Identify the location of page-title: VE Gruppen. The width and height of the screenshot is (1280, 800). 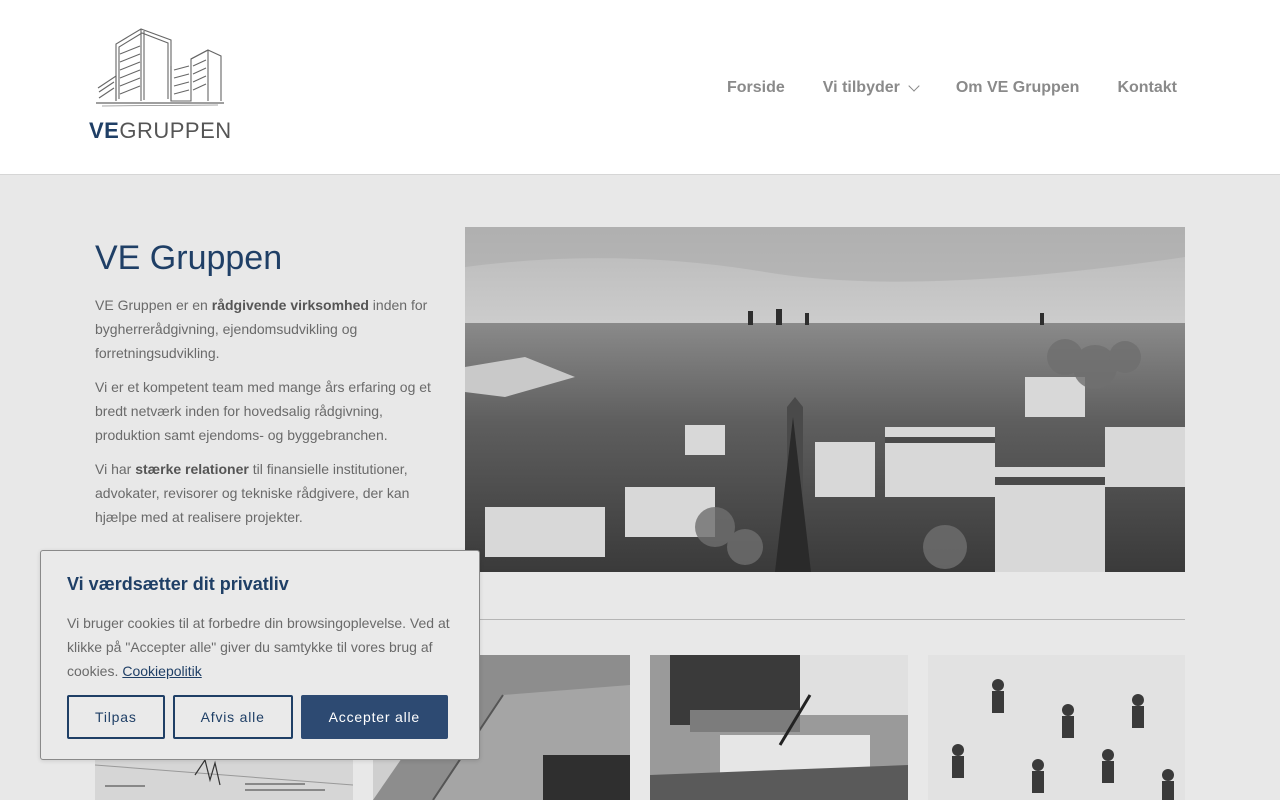
(189, 258).